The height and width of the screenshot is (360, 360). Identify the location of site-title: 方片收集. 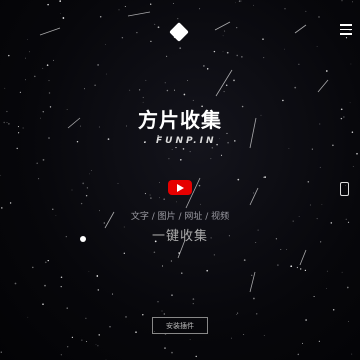
(180, 120).